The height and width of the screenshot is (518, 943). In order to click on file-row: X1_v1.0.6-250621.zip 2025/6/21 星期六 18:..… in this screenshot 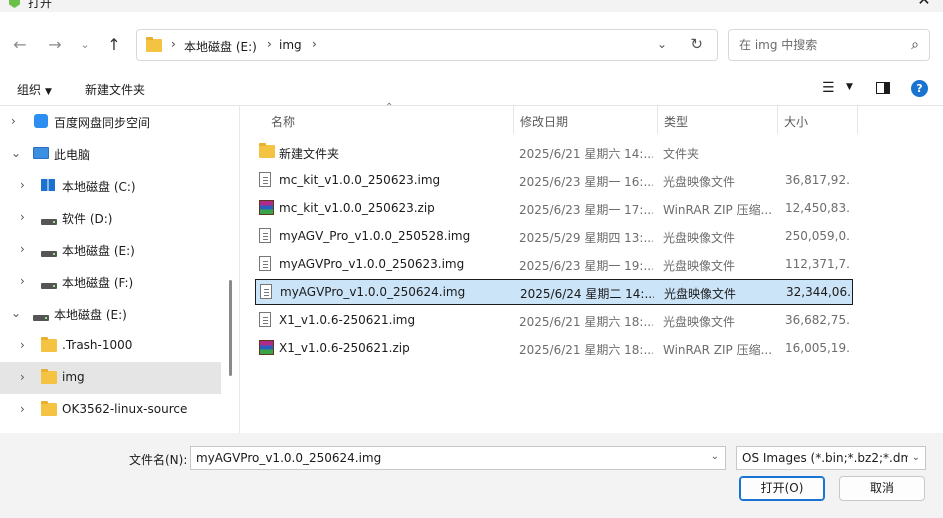, I will do `click(554, 348)`.